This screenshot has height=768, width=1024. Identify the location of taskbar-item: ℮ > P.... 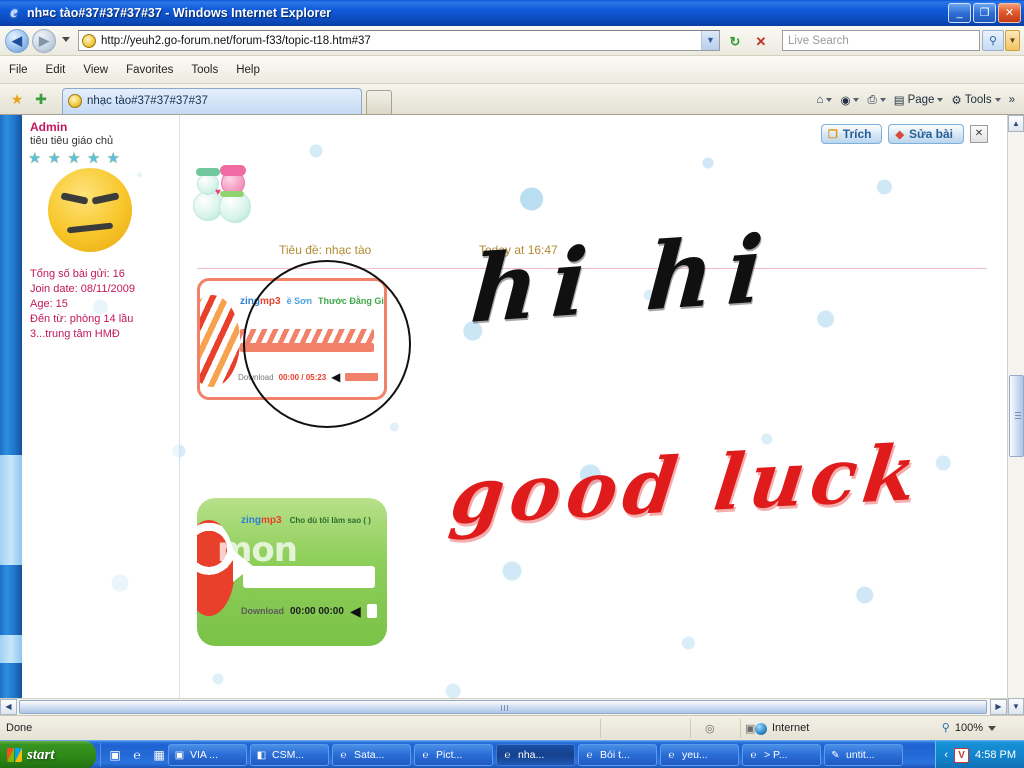
(781, 755).